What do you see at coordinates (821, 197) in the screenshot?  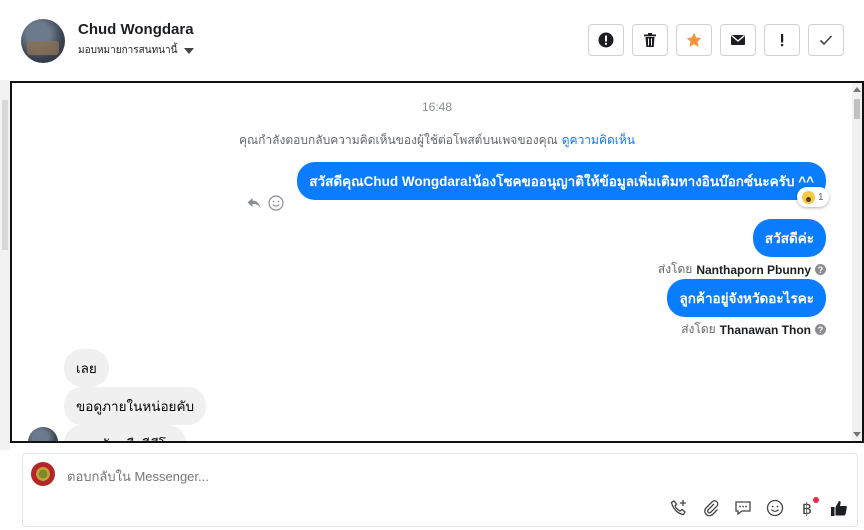 I see `reaction-count: 1` at bounding box center [821, 197].